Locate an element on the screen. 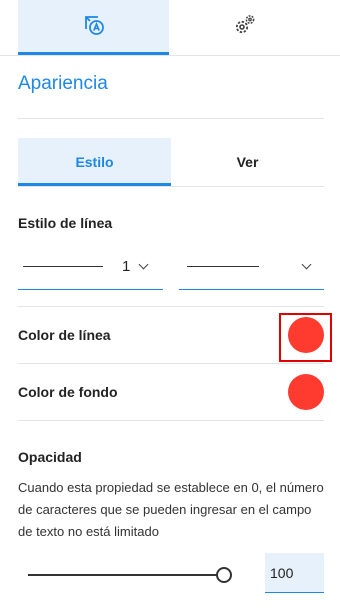 Image resolution: width=340 pixels, height=613 pixels. opacity-label: Opacidad is located at coordinates (50, 457).